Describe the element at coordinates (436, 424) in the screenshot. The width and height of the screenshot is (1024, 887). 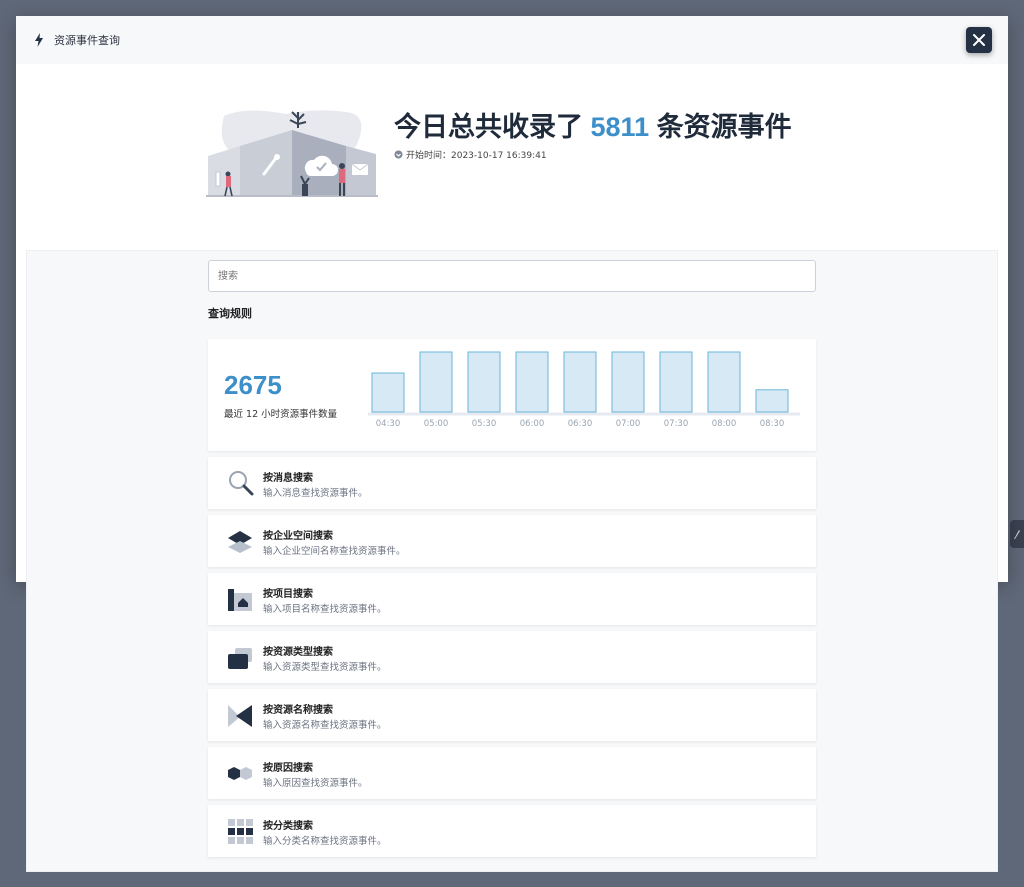
I see `chart-tick-label: 05:00` at that location.